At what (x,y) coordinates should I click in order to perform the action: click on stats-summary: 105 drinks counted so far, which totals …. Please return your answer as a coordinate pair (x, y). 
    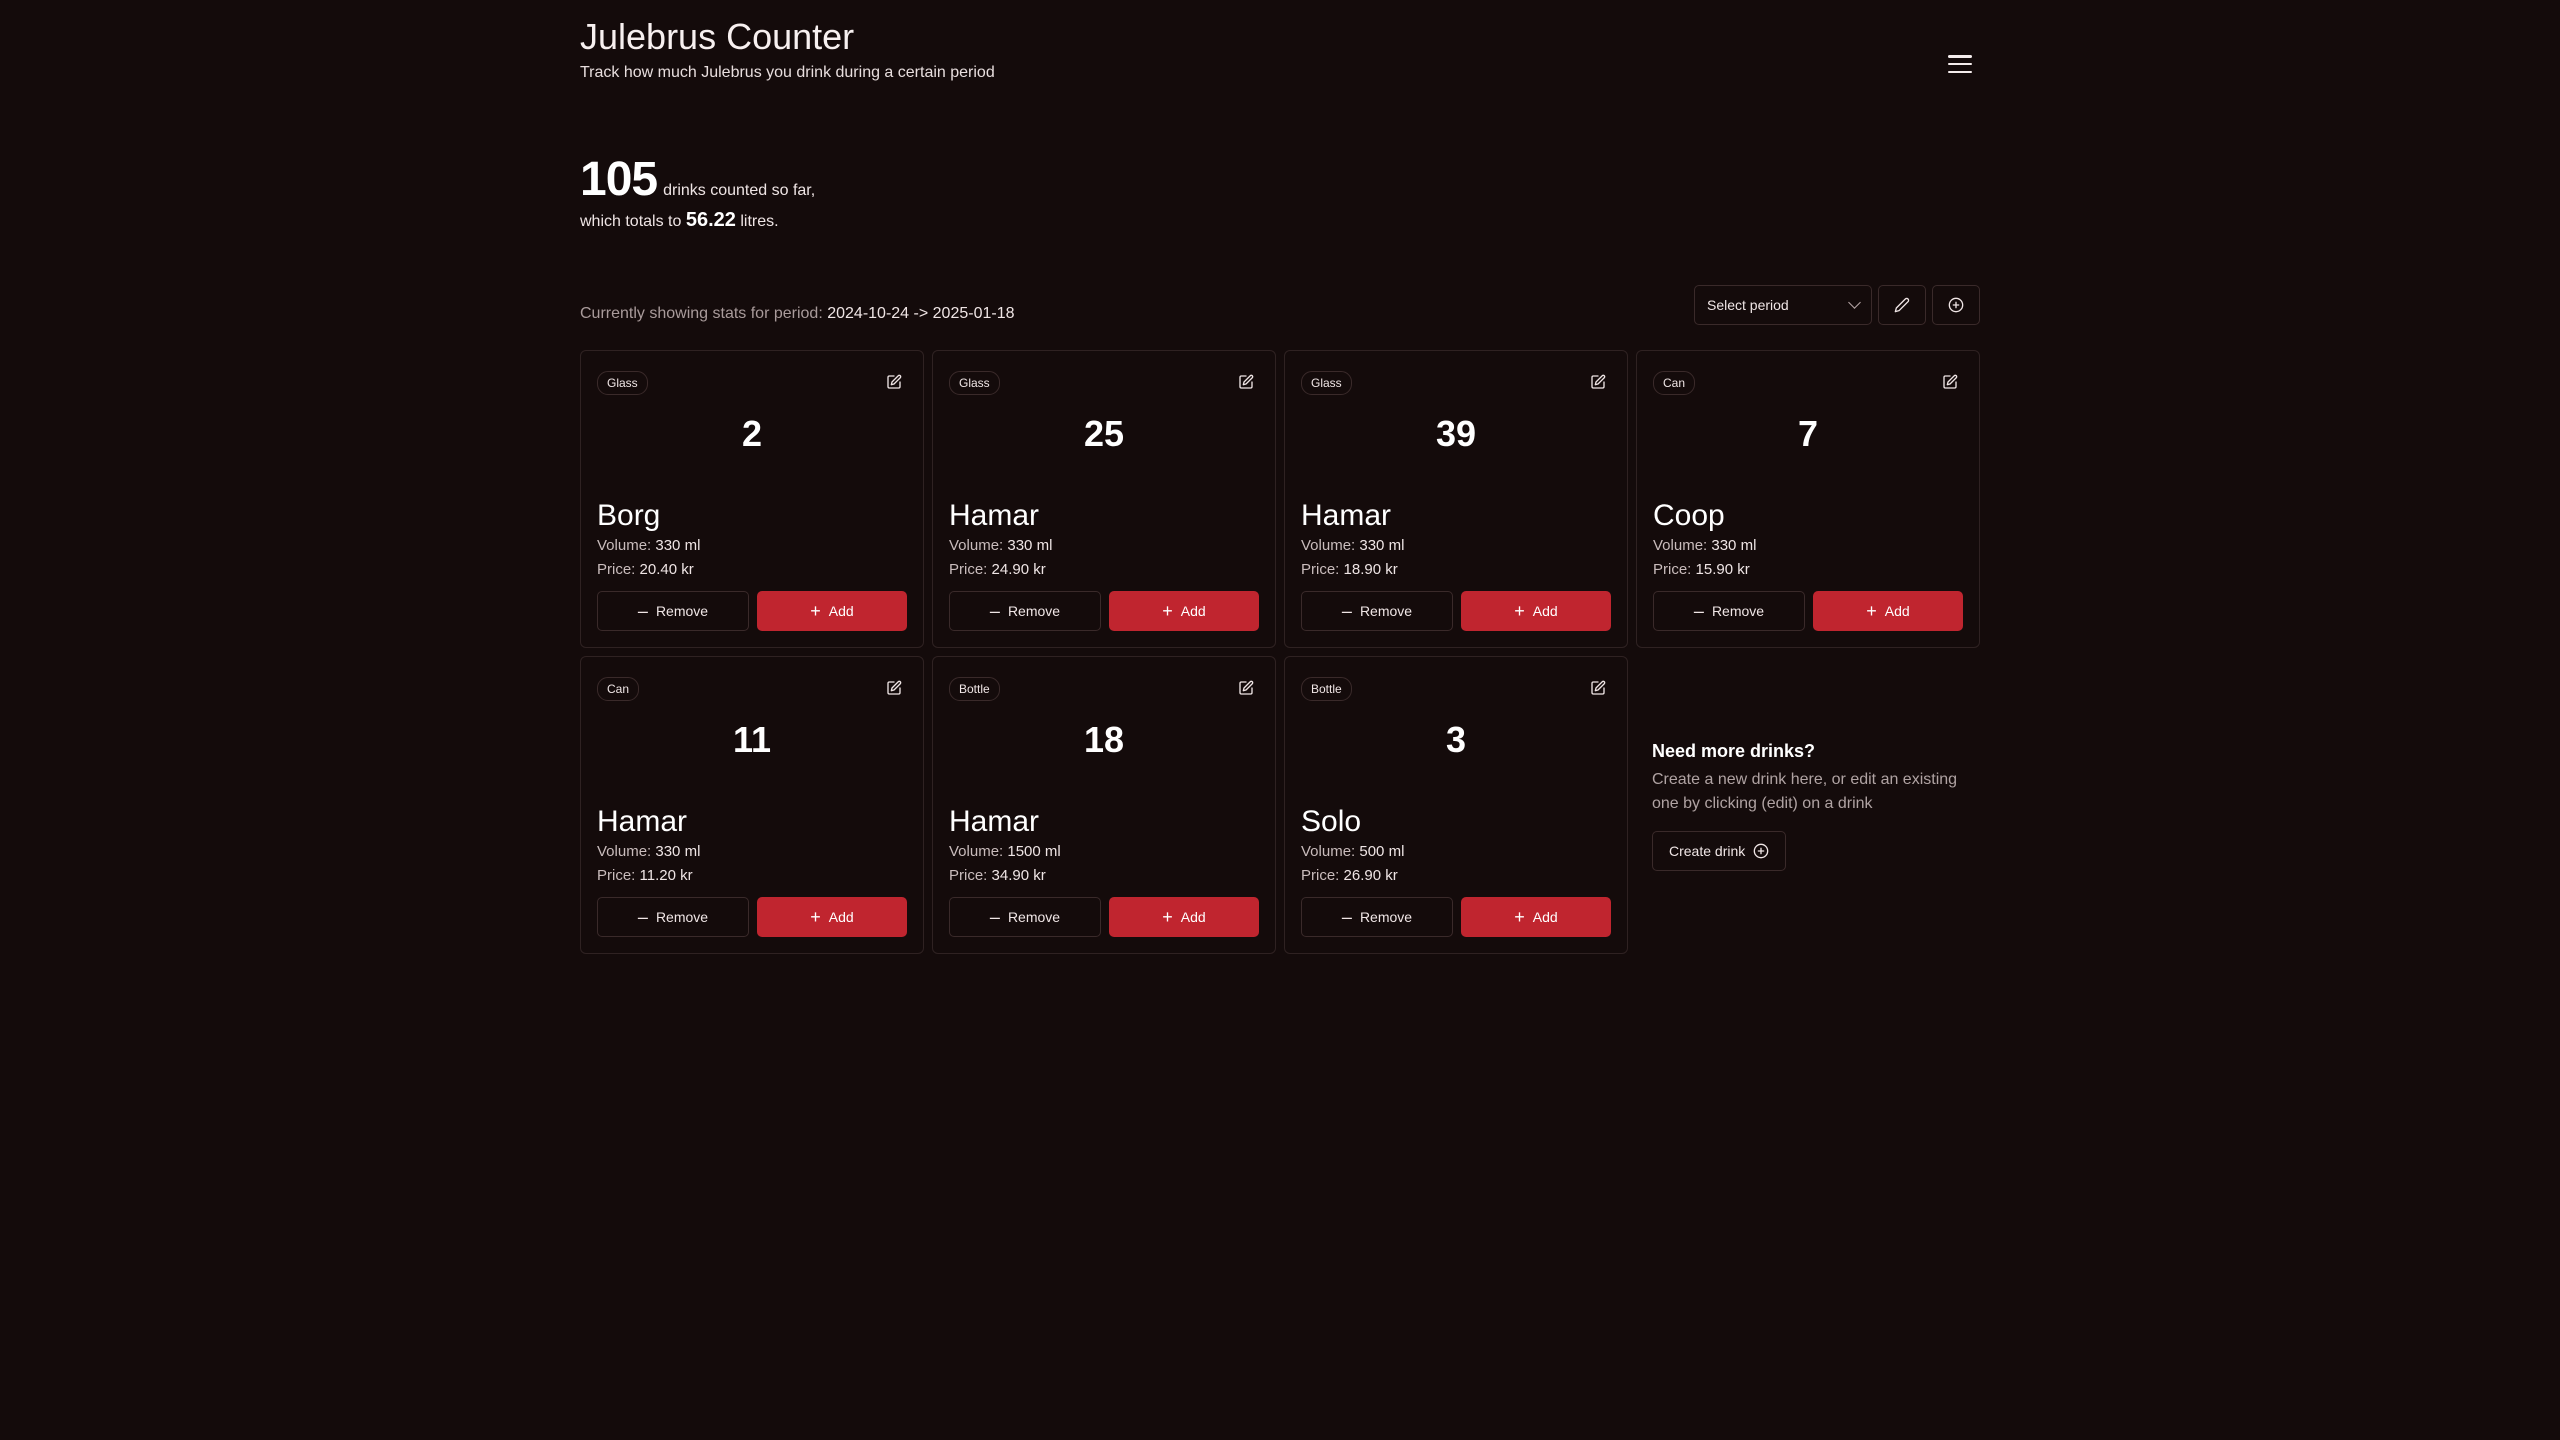
    Looking at the image, I should click on (697, 192).